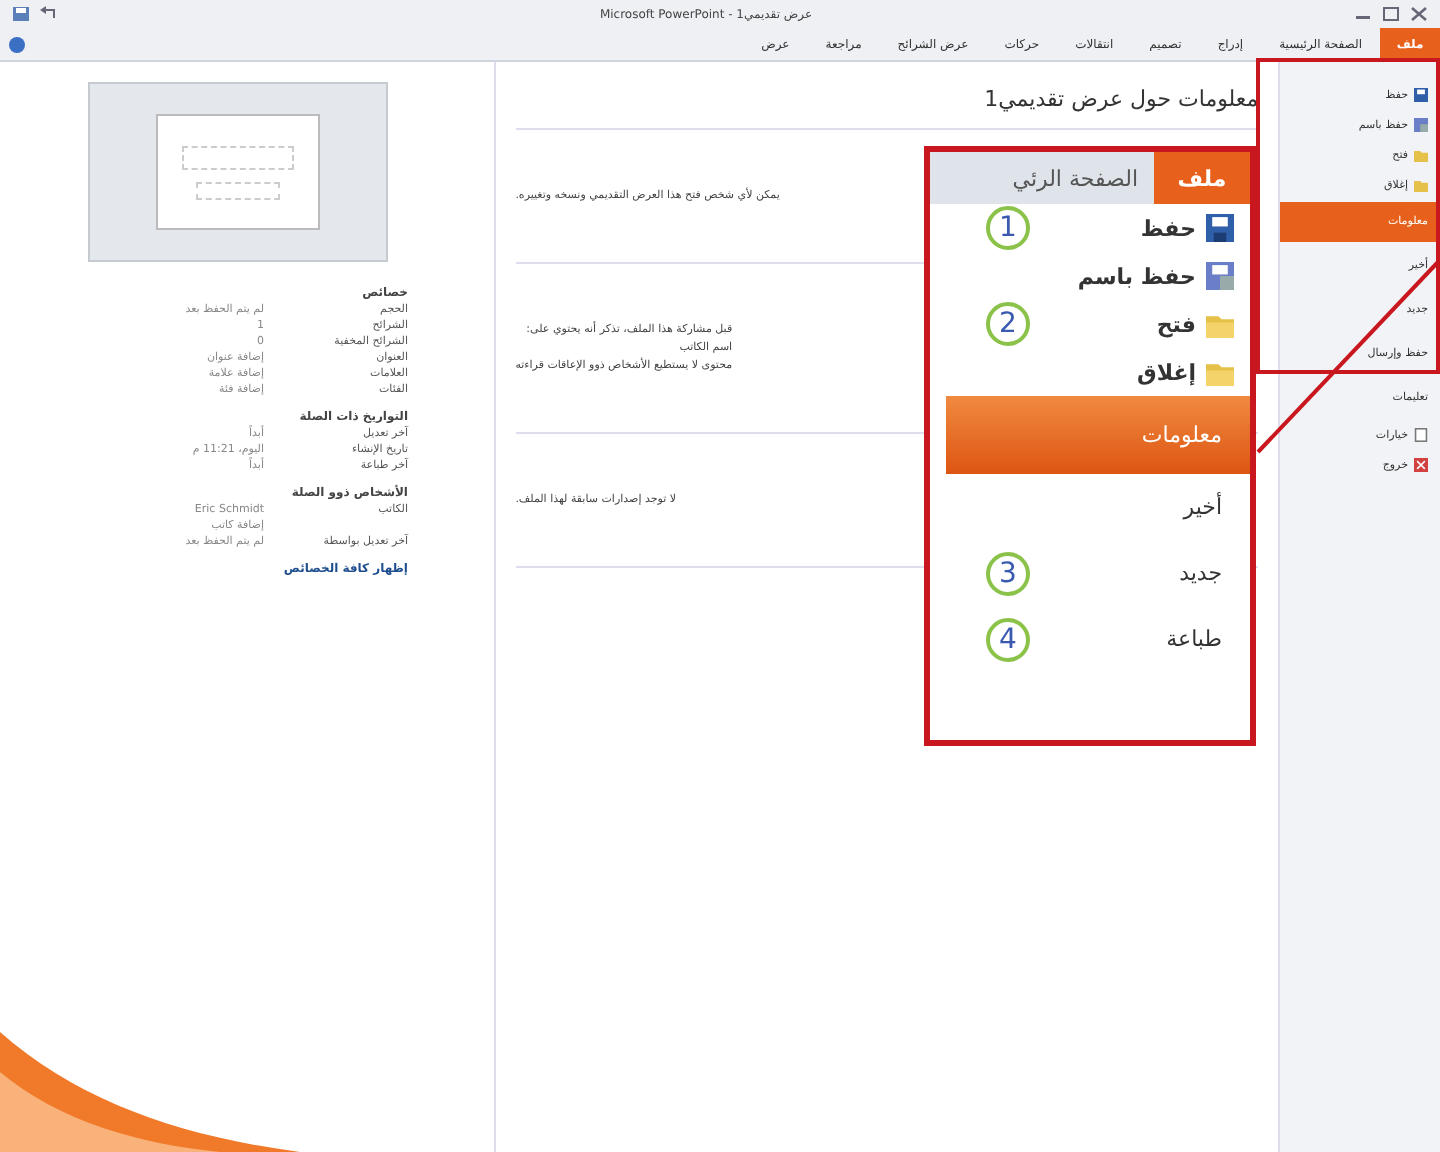 The width and height of the screenshot is (1440, 1152). I want to click on document-icon, so click(1421, 435).